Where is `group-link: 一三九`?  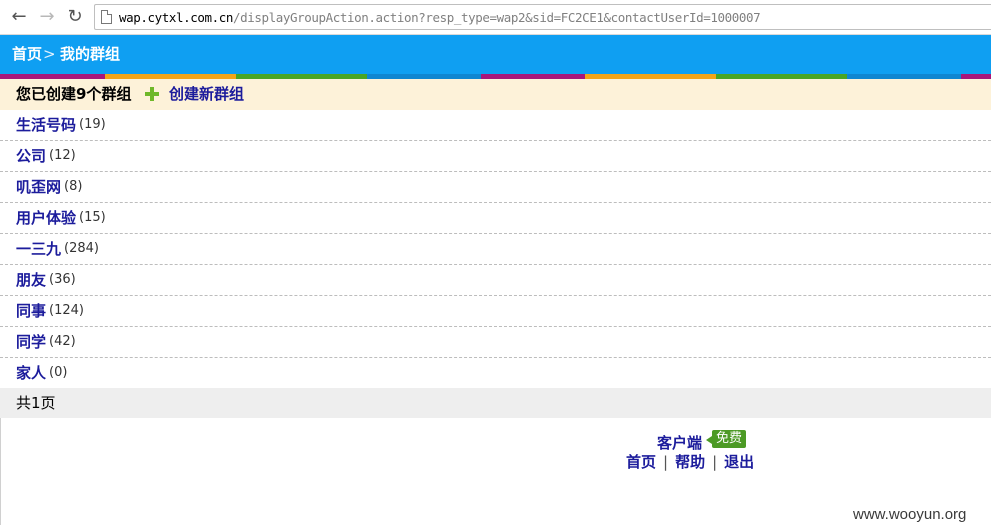
group-link: 一三九 is located at coordinates (38, 249).